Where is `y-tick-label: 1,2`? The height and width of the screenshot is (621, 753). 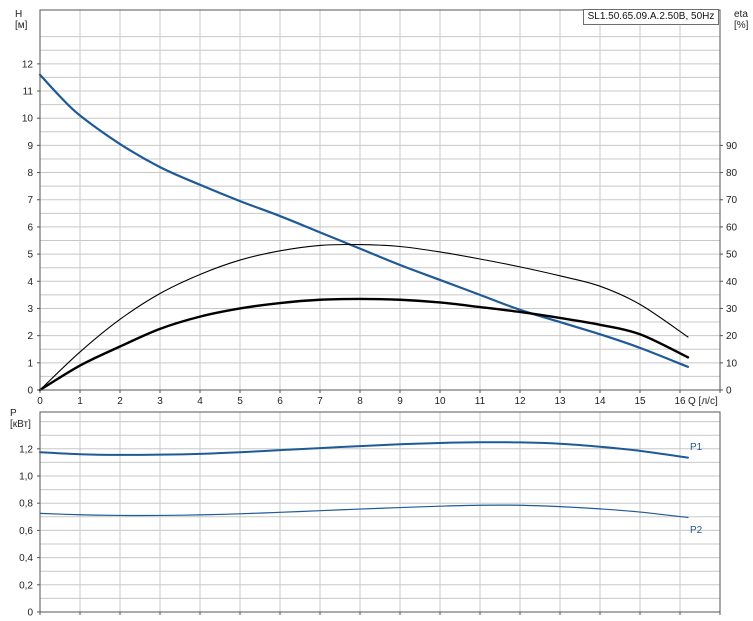
y-tick-label: 1,2 is located at coordinates (26, 449).